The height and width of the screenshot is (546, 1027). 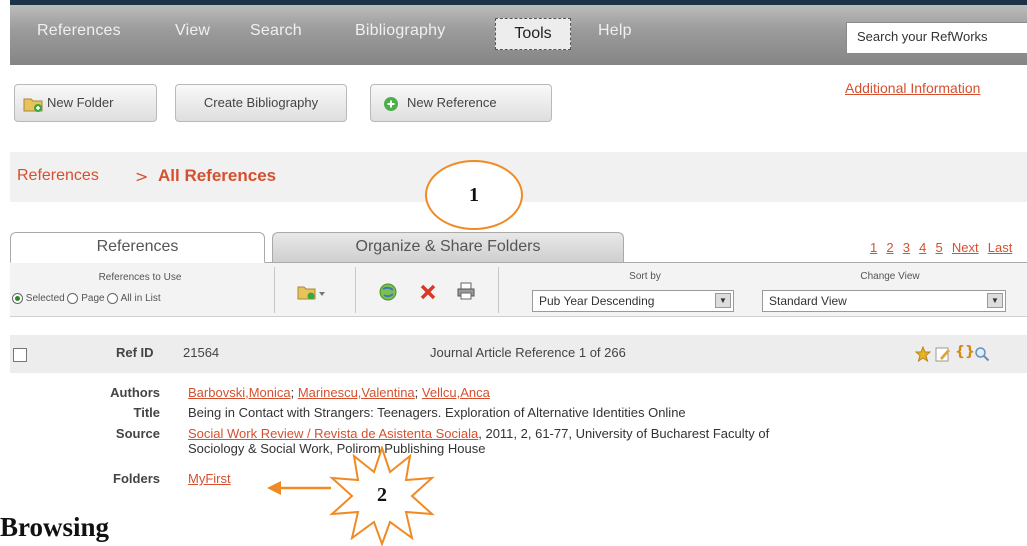 I want to click on page-5-link: 5, so click(x=939, y=247).